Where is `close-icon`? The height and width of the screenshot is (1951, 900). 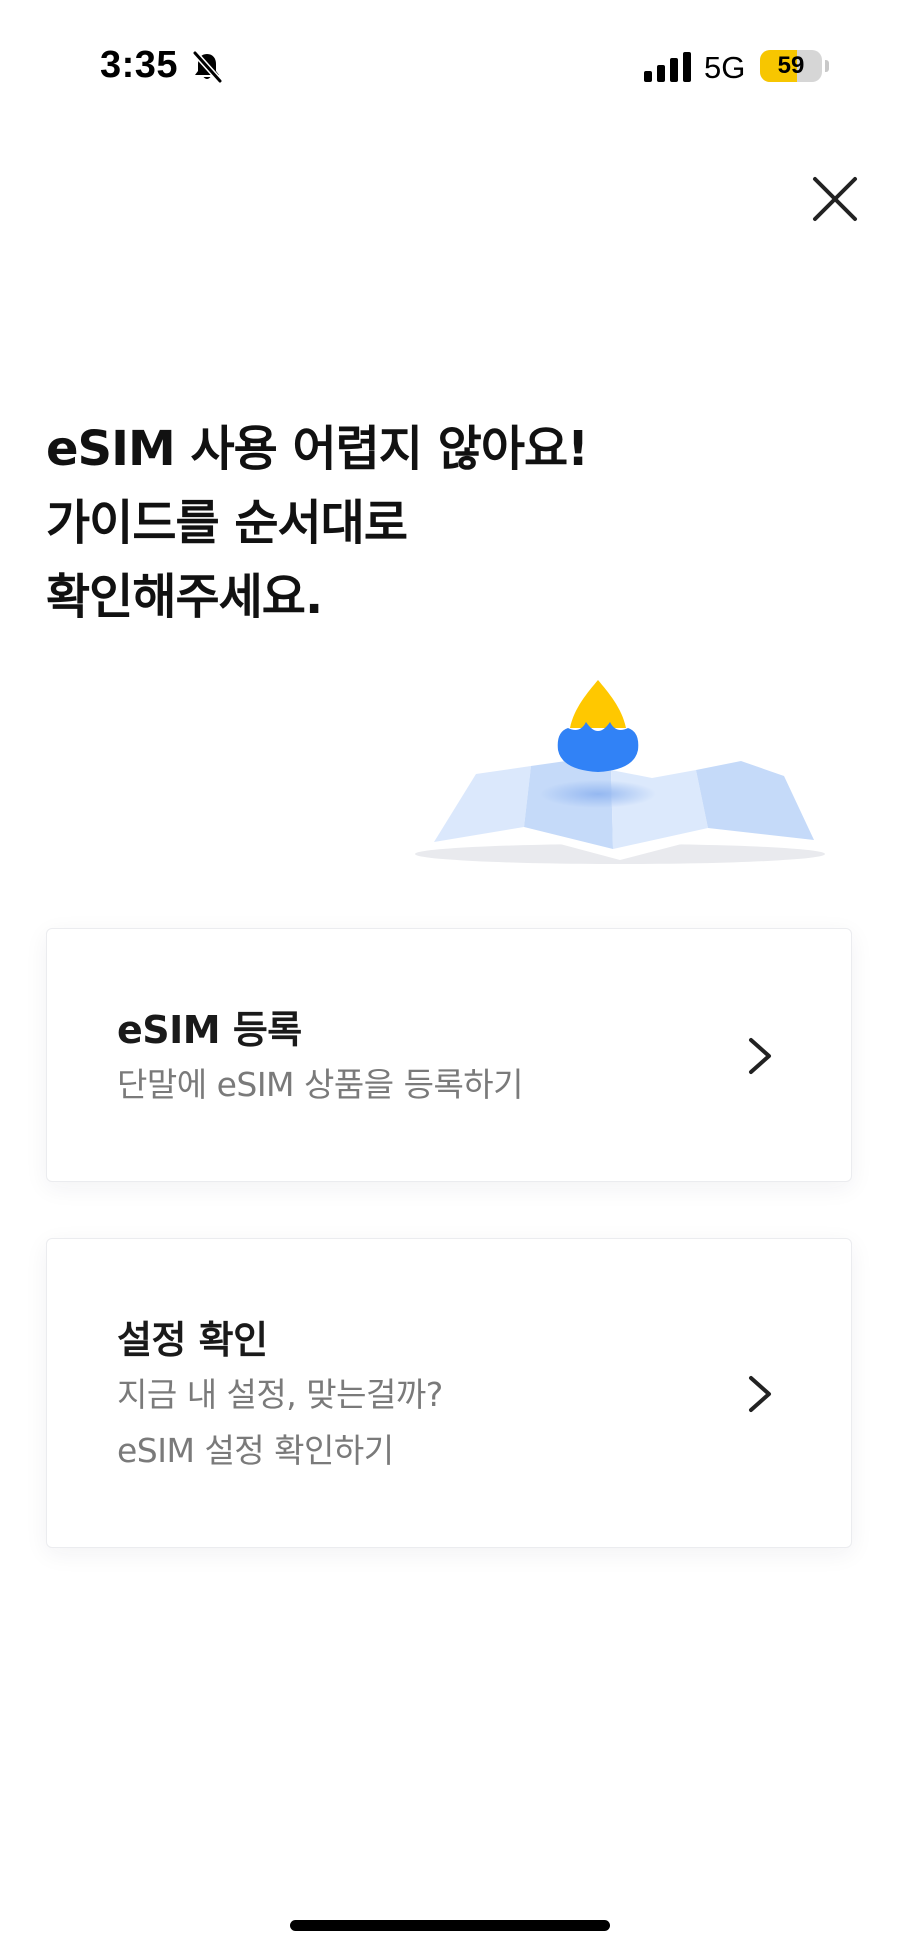
close-icon is located at coordinates (835, 201).